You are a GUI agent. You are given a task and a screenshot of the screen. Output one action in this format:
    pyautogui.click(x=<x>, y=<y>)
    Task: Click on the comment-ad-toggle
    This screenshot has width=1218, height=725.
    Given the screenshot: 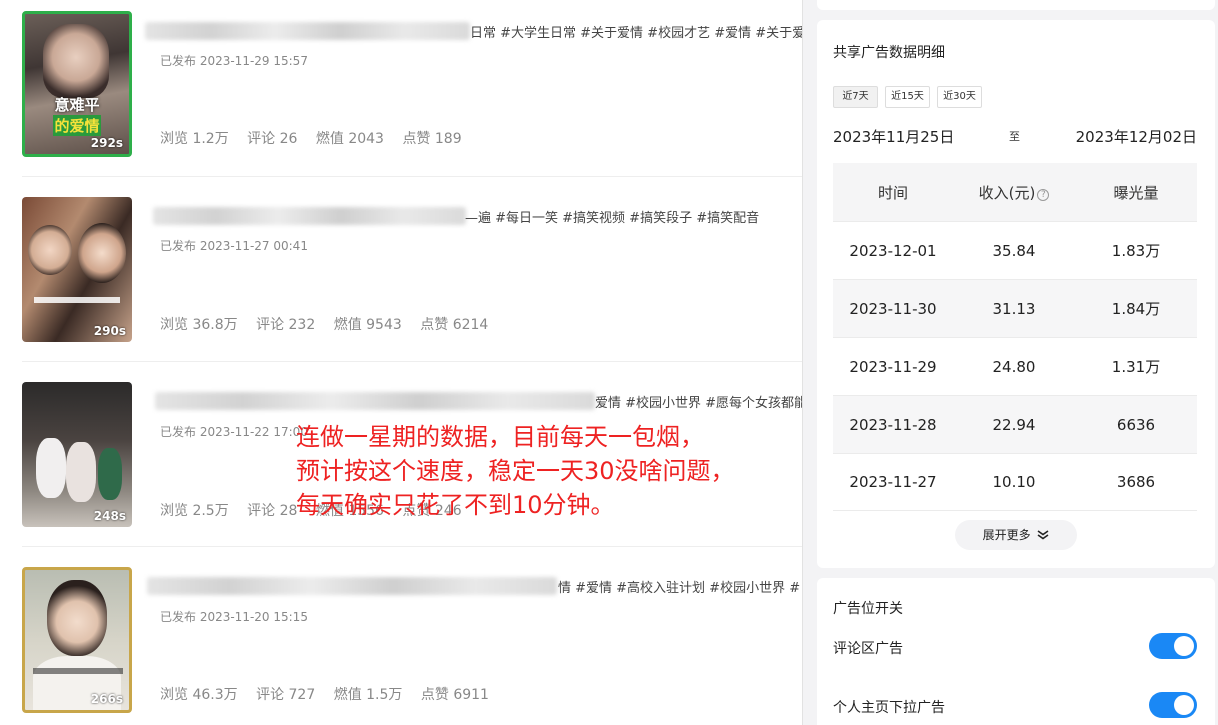 What is the action you would take?
    pyautogui.click(x=1173, y=646)
    